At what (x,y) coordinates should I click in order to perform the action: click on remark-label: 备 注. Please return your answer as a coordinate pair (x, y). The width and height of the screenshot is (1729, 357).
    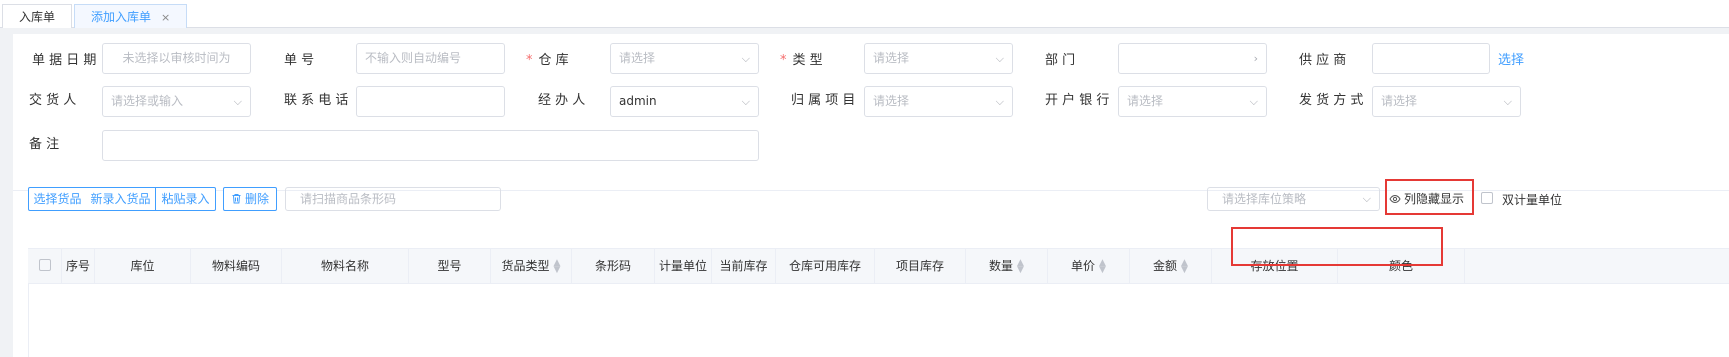
    Looking at the image, I should click on (44, 144).